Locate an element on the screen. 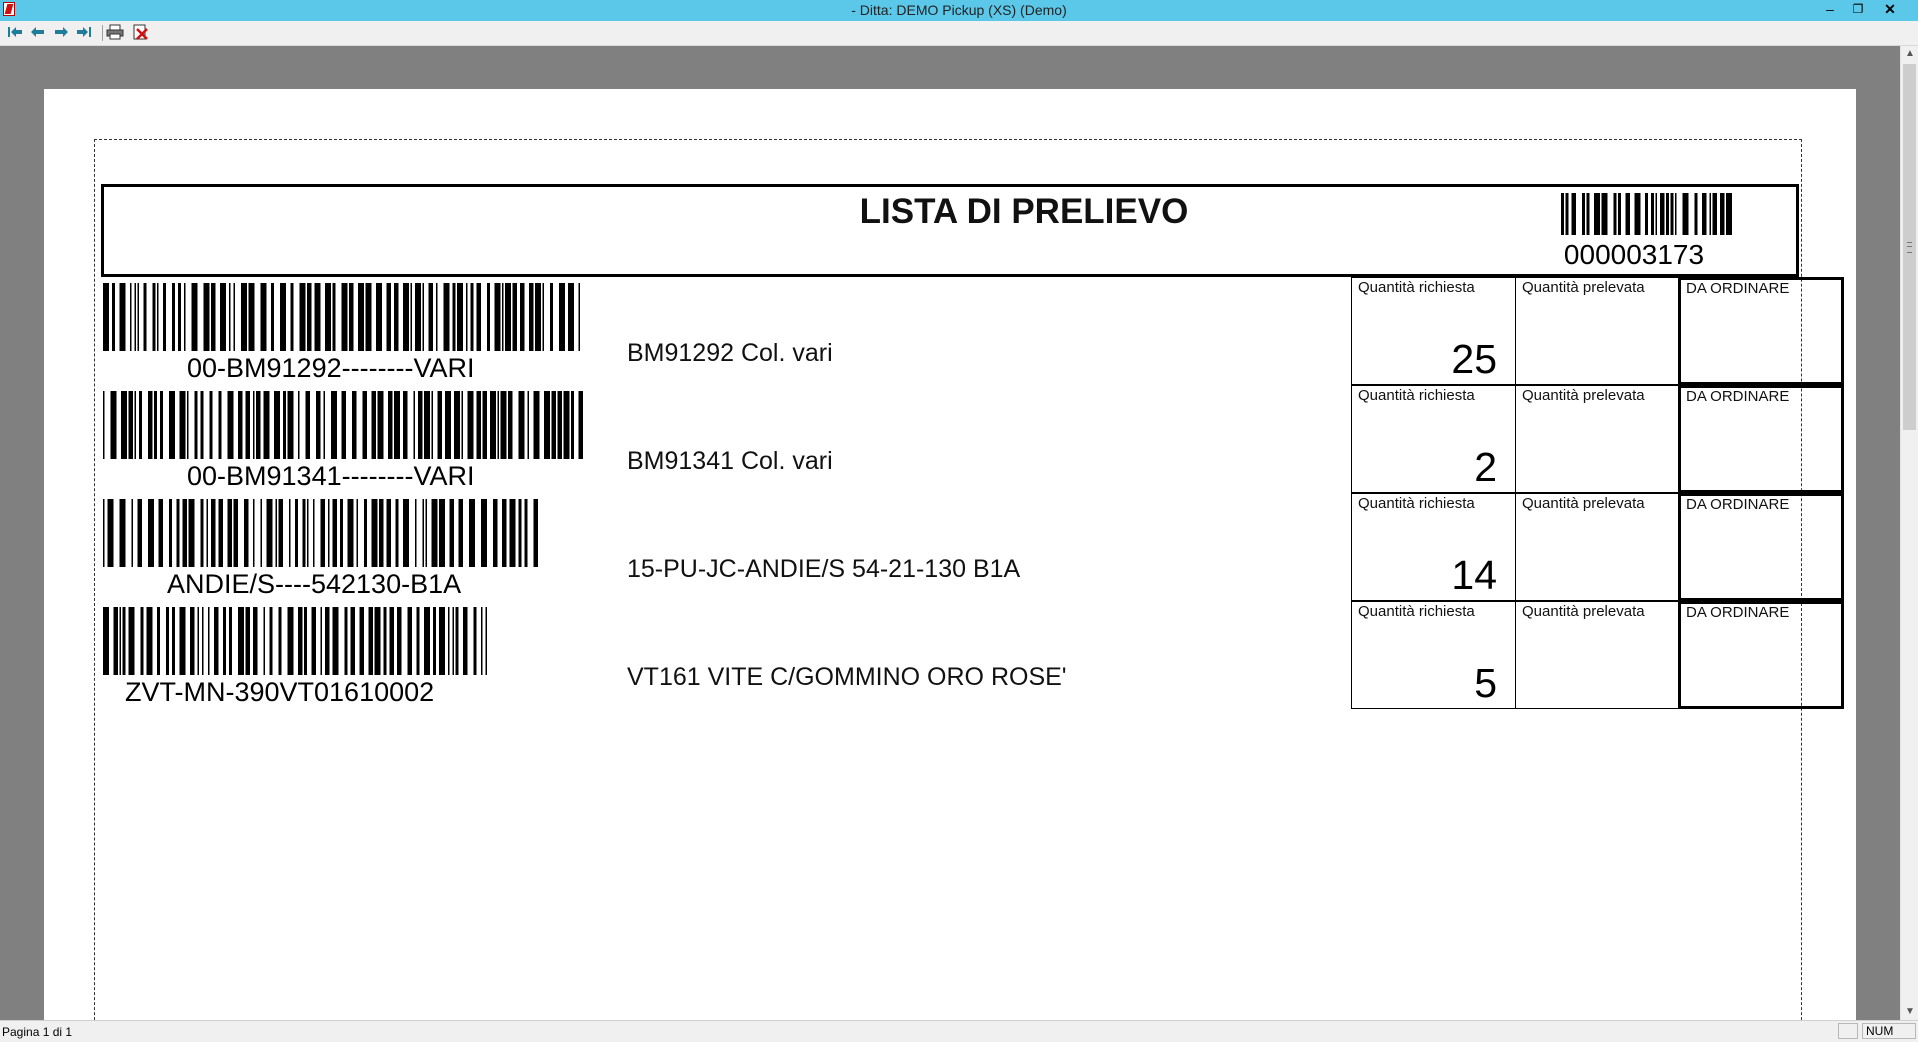  first-page-button is located at coordinates (16, 33).